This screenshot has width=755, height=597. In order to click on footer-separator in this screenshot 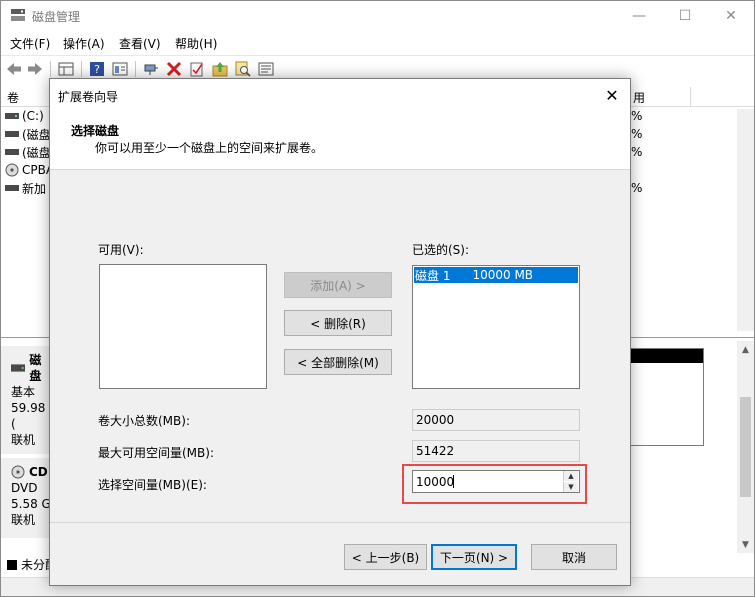, I will do `click(340, 522)`.